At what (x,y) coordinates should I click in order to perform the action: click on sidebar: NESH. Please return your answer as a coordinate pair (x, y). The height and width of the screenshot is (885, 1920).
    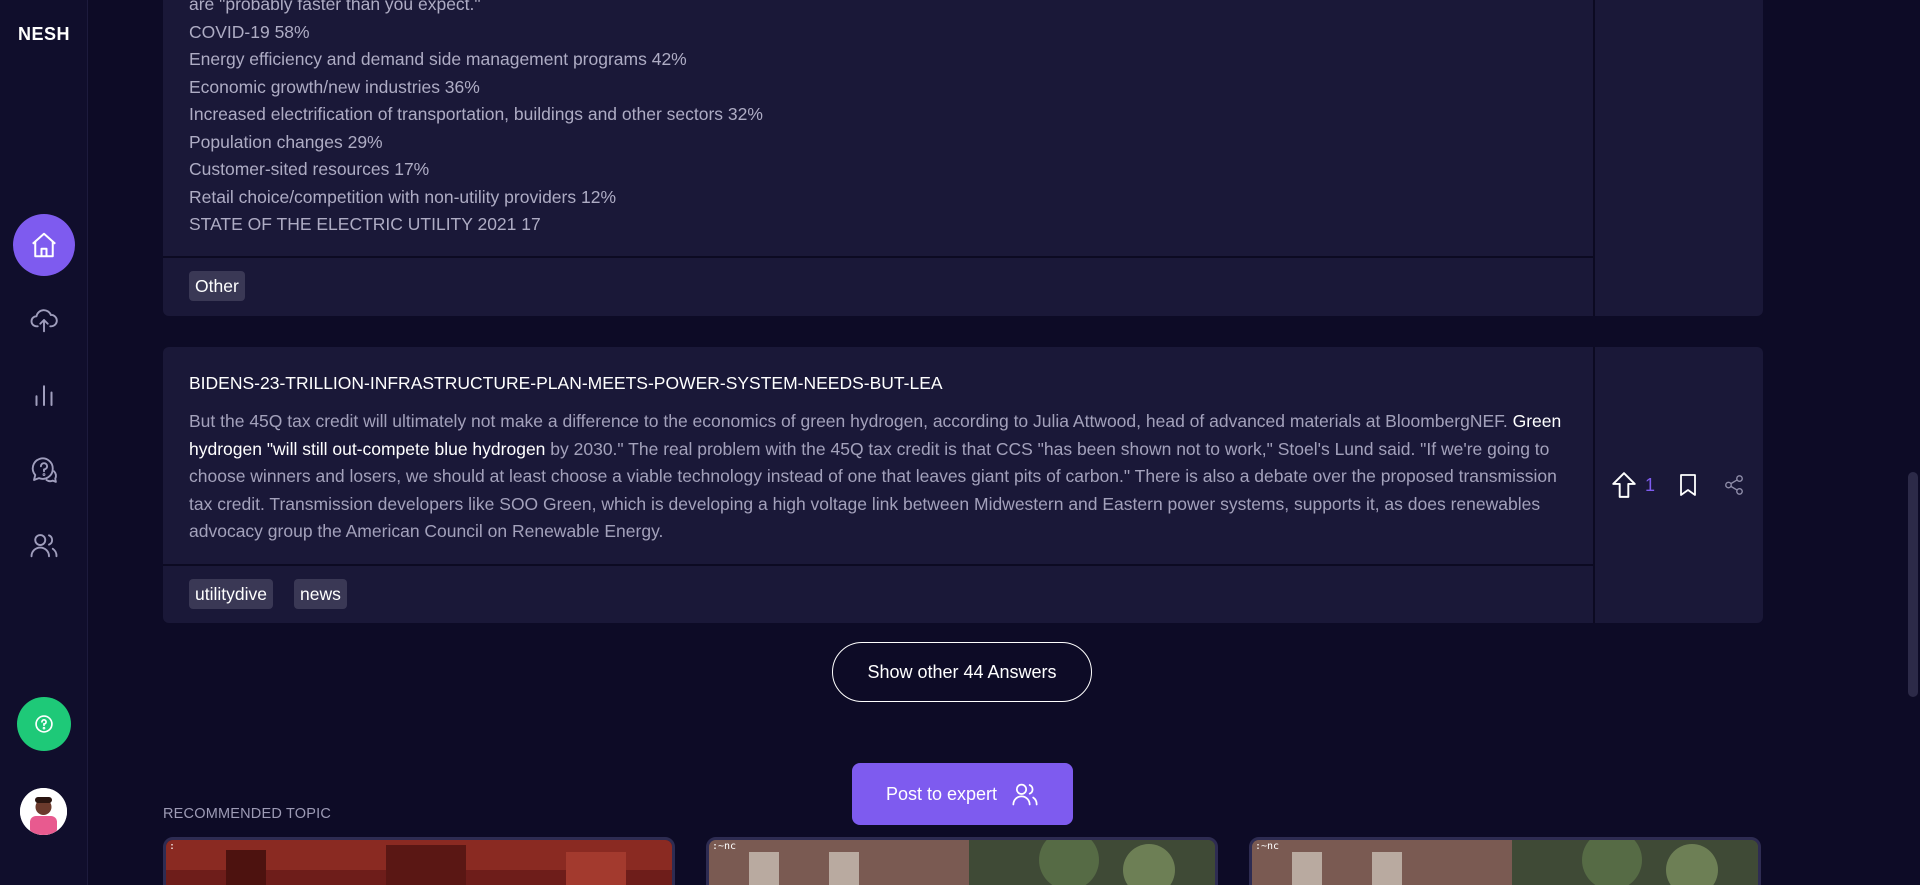
    Looking at the image, I should click on (44, 442).